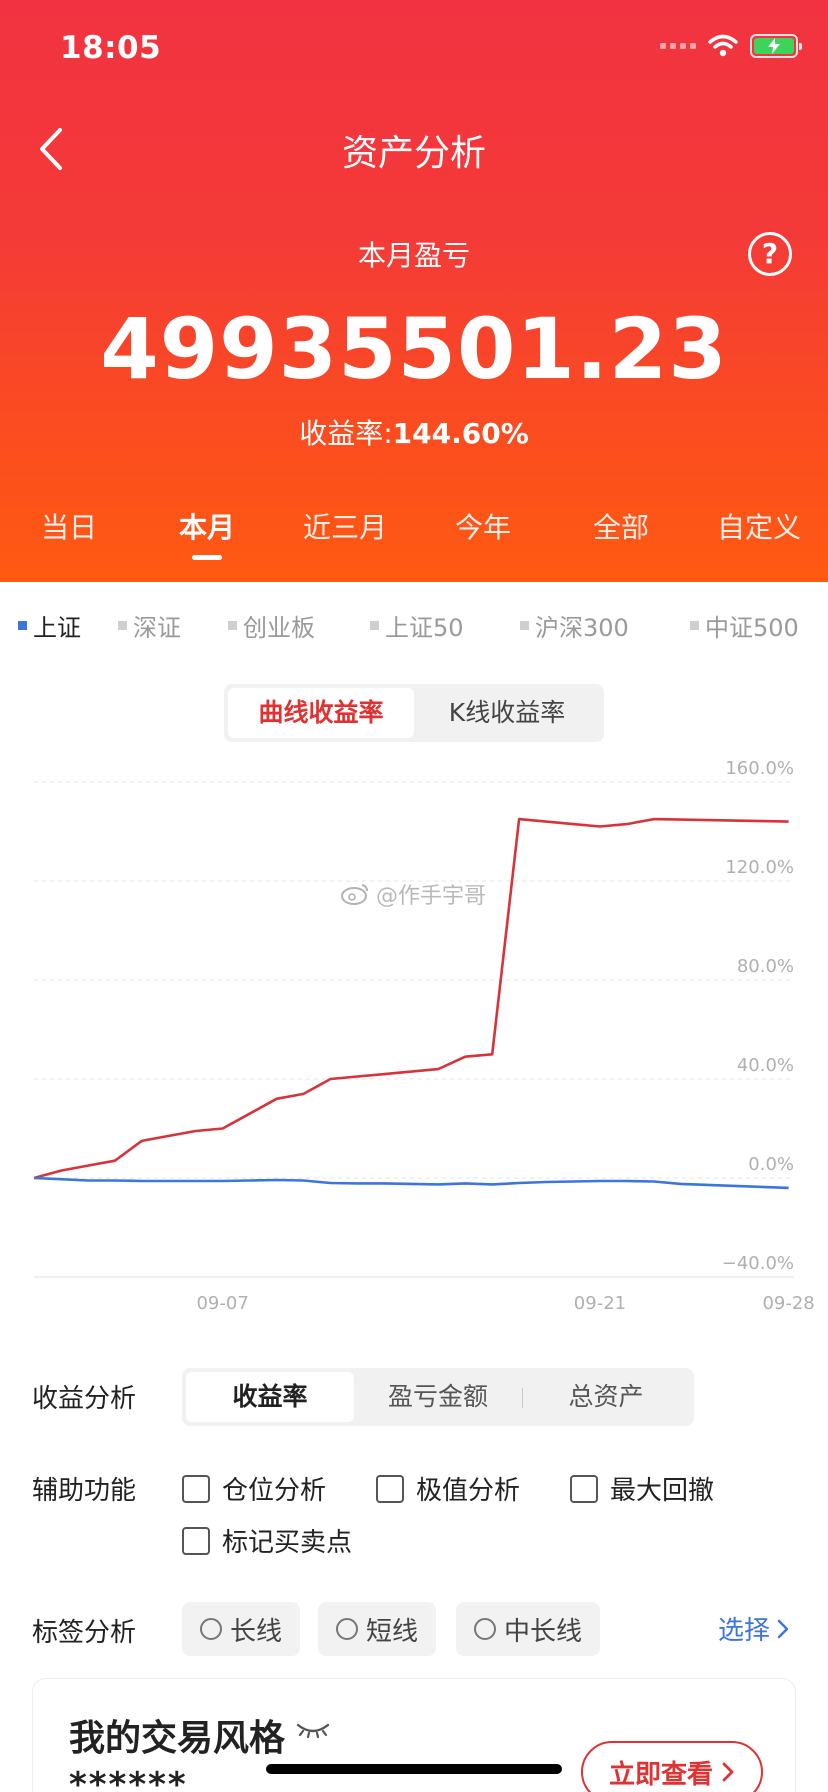  I want to click on status-icons, so click(731, 46).